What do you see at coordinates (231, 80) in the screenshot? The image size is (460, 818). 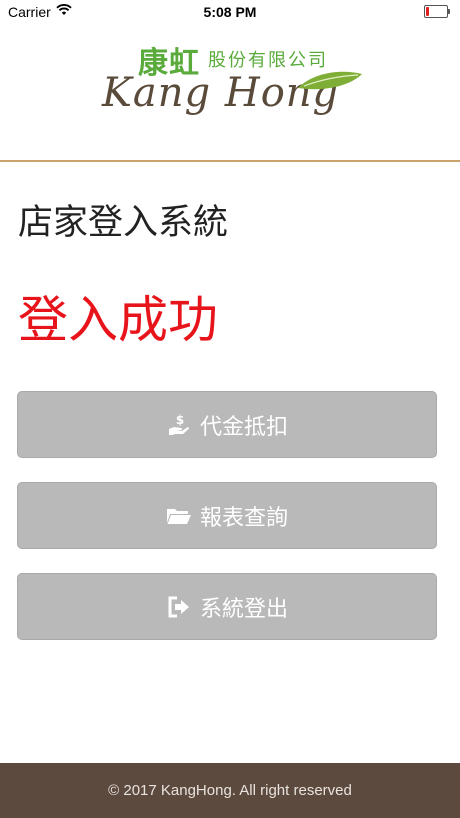 I see `kanghong-logo: 康虹 股份有限公司 Kang Hong` at bounding box center [231, 80].